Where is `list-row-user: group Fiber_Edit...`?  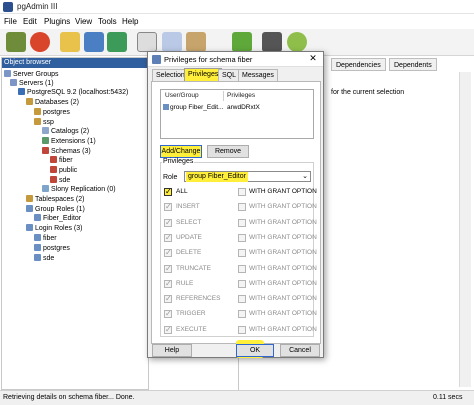
list-row-user: group Fiber_Edit... is located at coordinates (193, 107).